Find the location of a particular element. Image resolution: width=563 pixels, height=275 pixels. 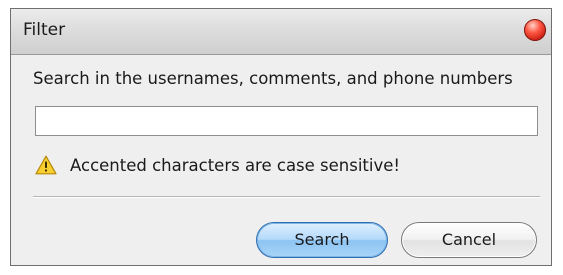

search-input is located at coordinates (286, 121).